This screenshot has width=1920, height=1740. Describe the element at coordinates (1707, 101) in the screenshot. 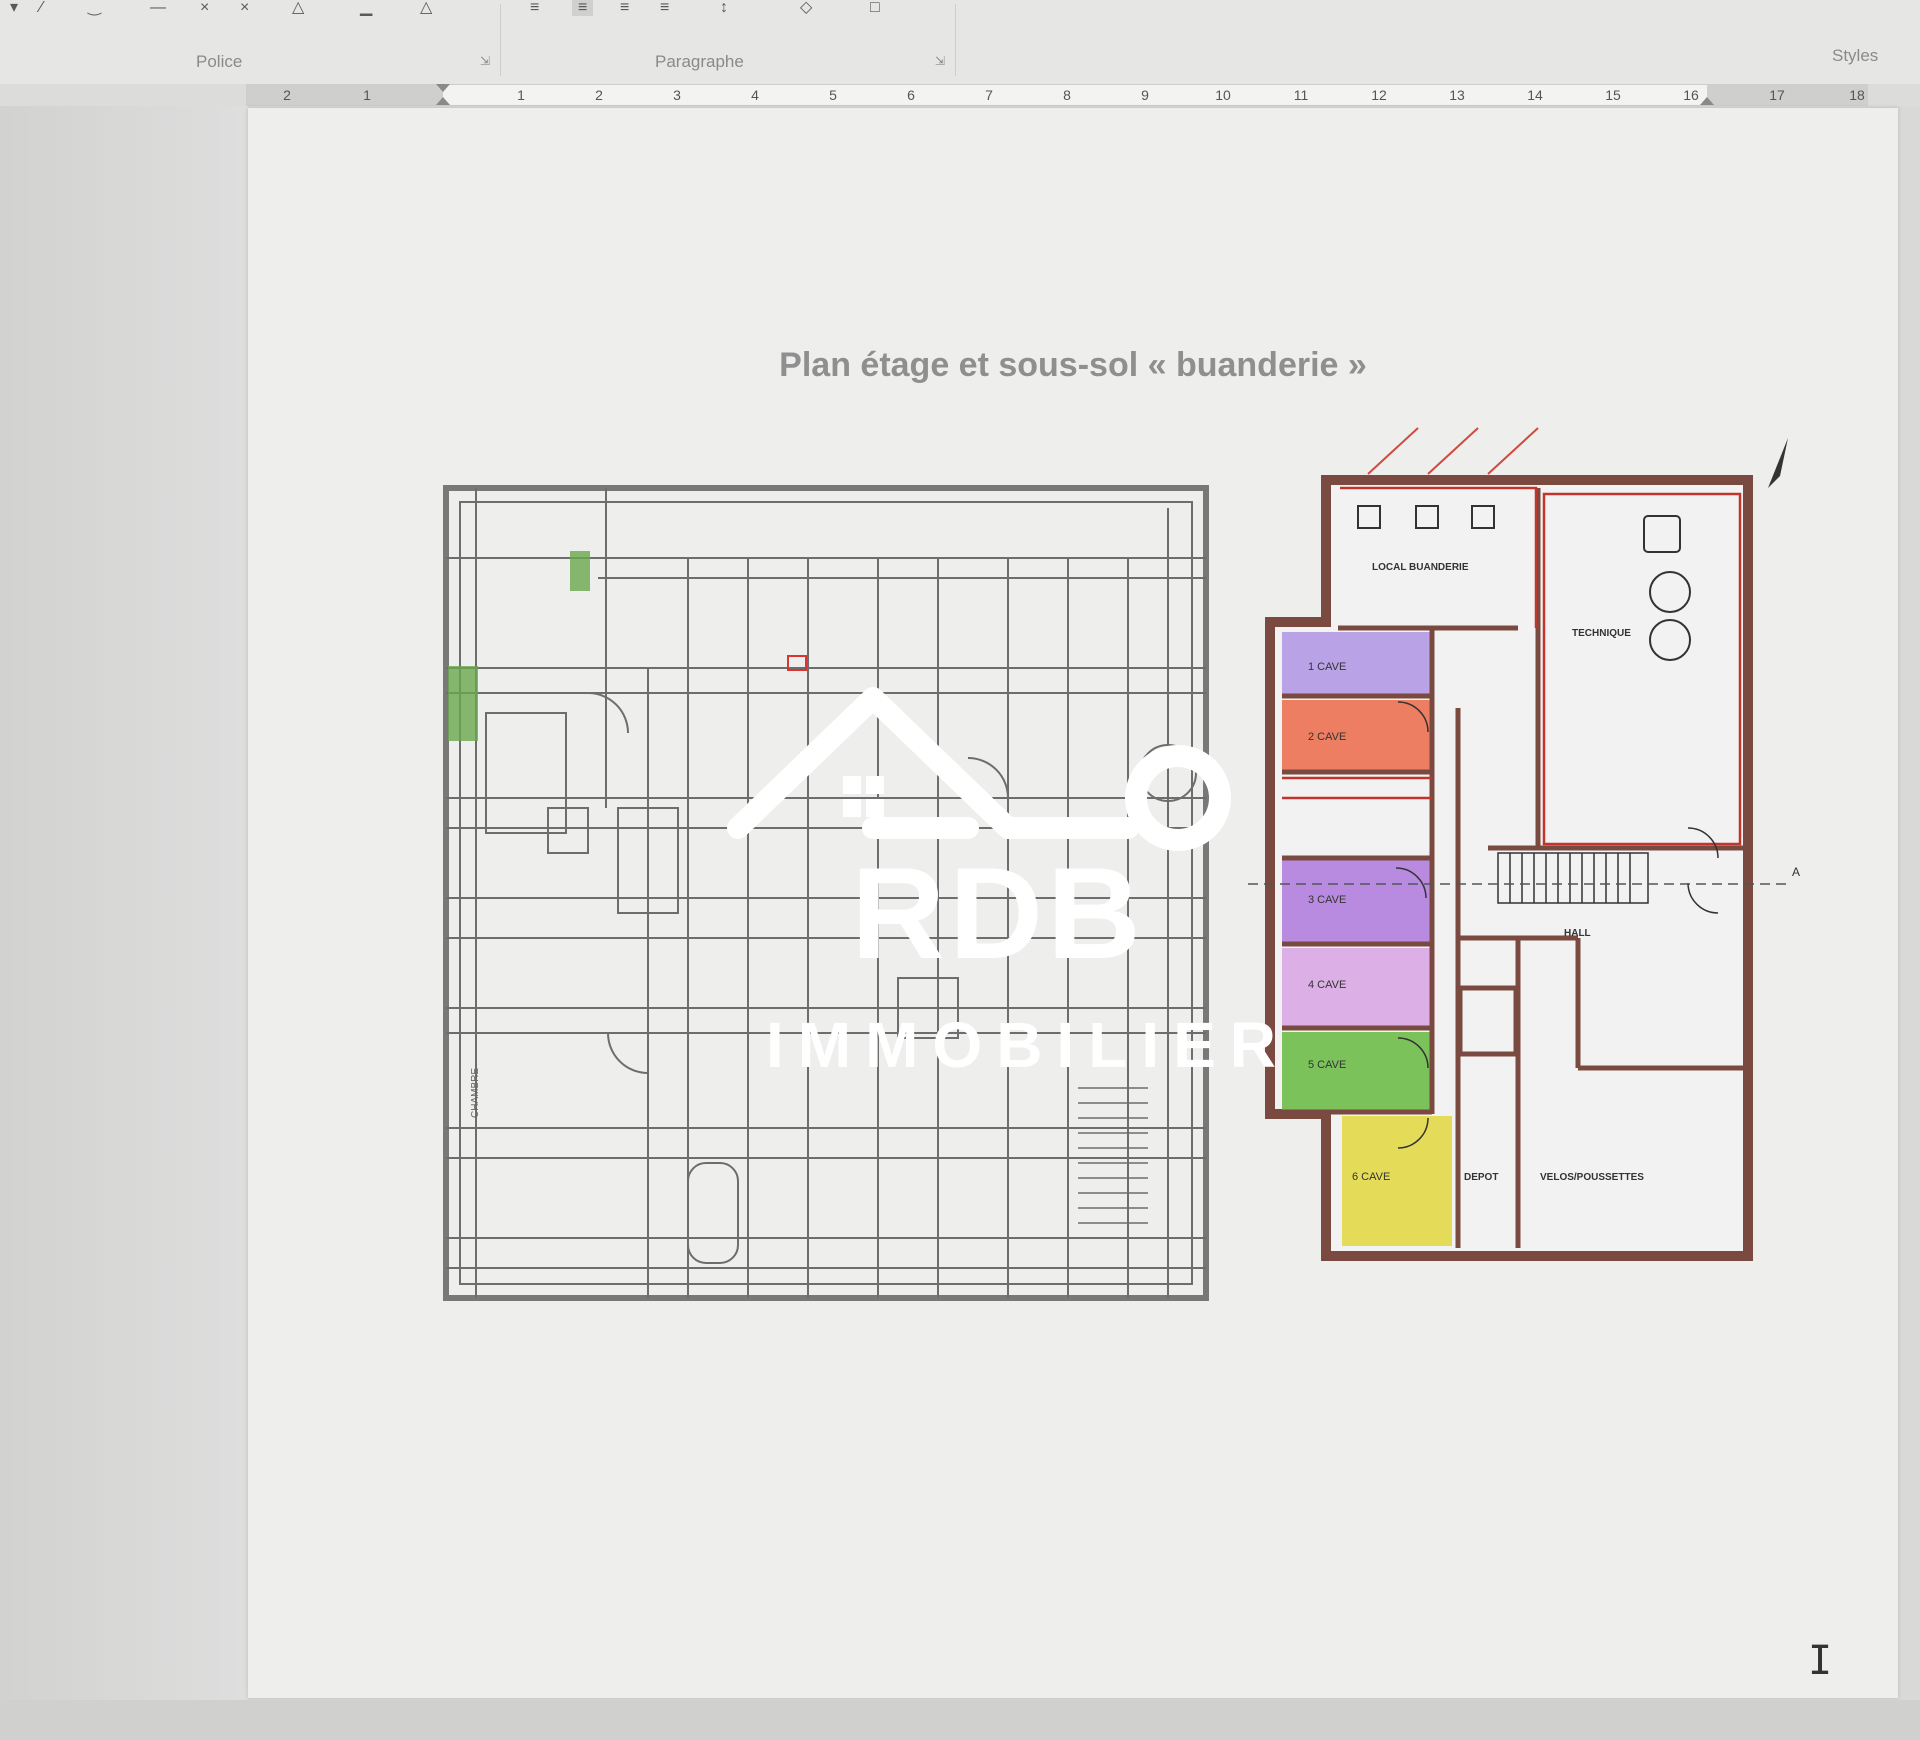

I see `right-indent-marker` at that location.